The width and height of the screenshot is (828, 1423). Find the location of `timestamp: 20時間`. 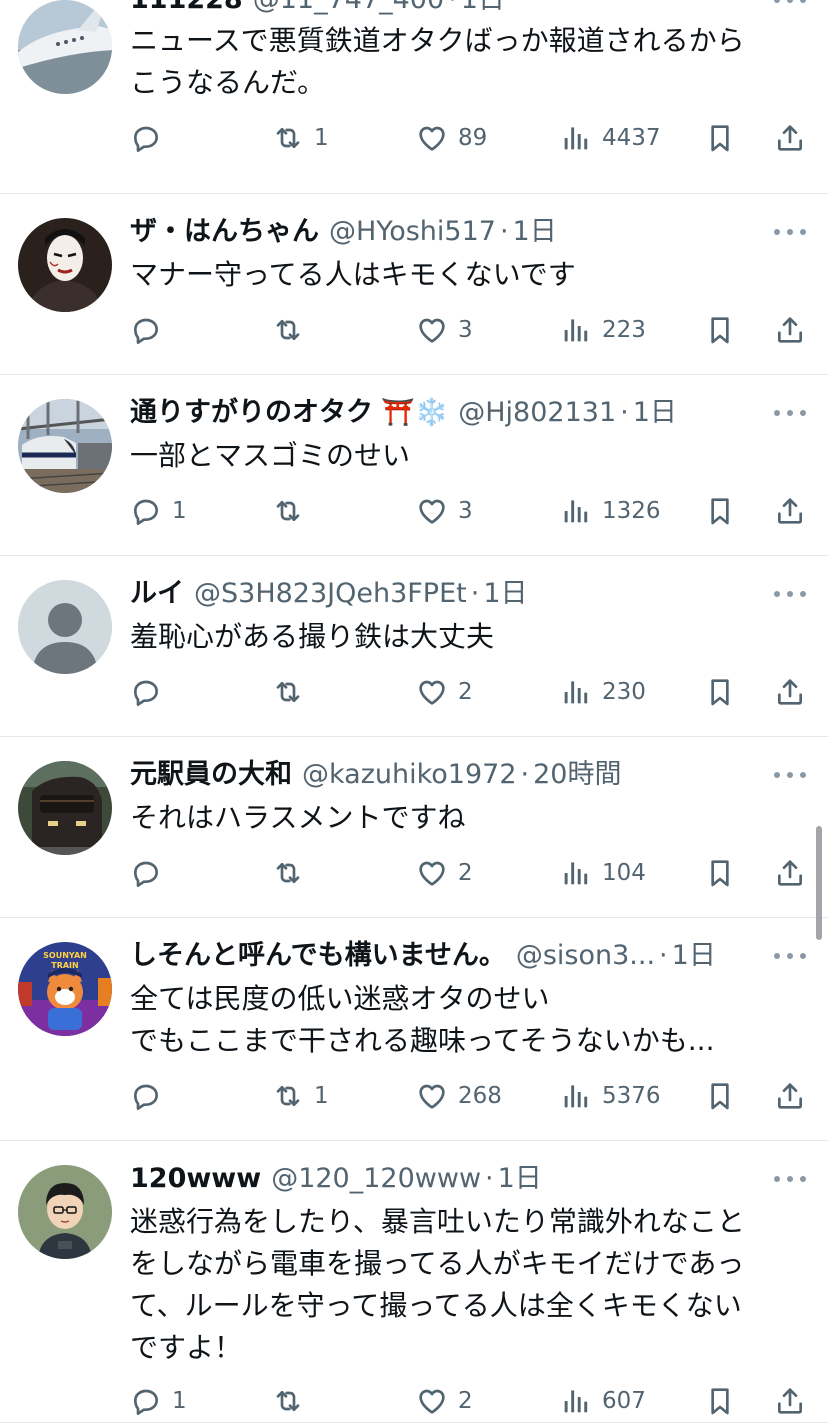

timestamp: 20時間 is located at coordinates (577, 775).